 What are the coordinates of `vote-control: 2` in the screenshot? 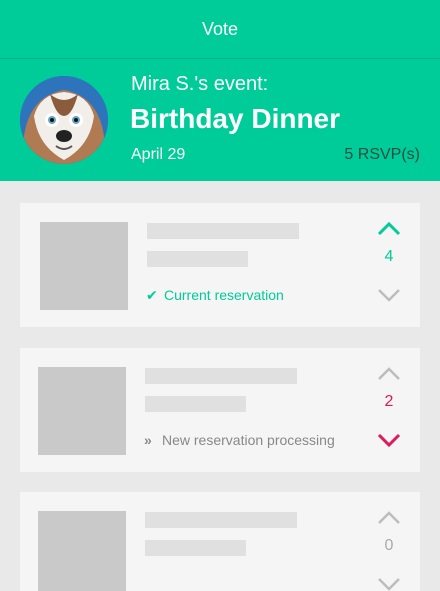 It's located at (389, 410).